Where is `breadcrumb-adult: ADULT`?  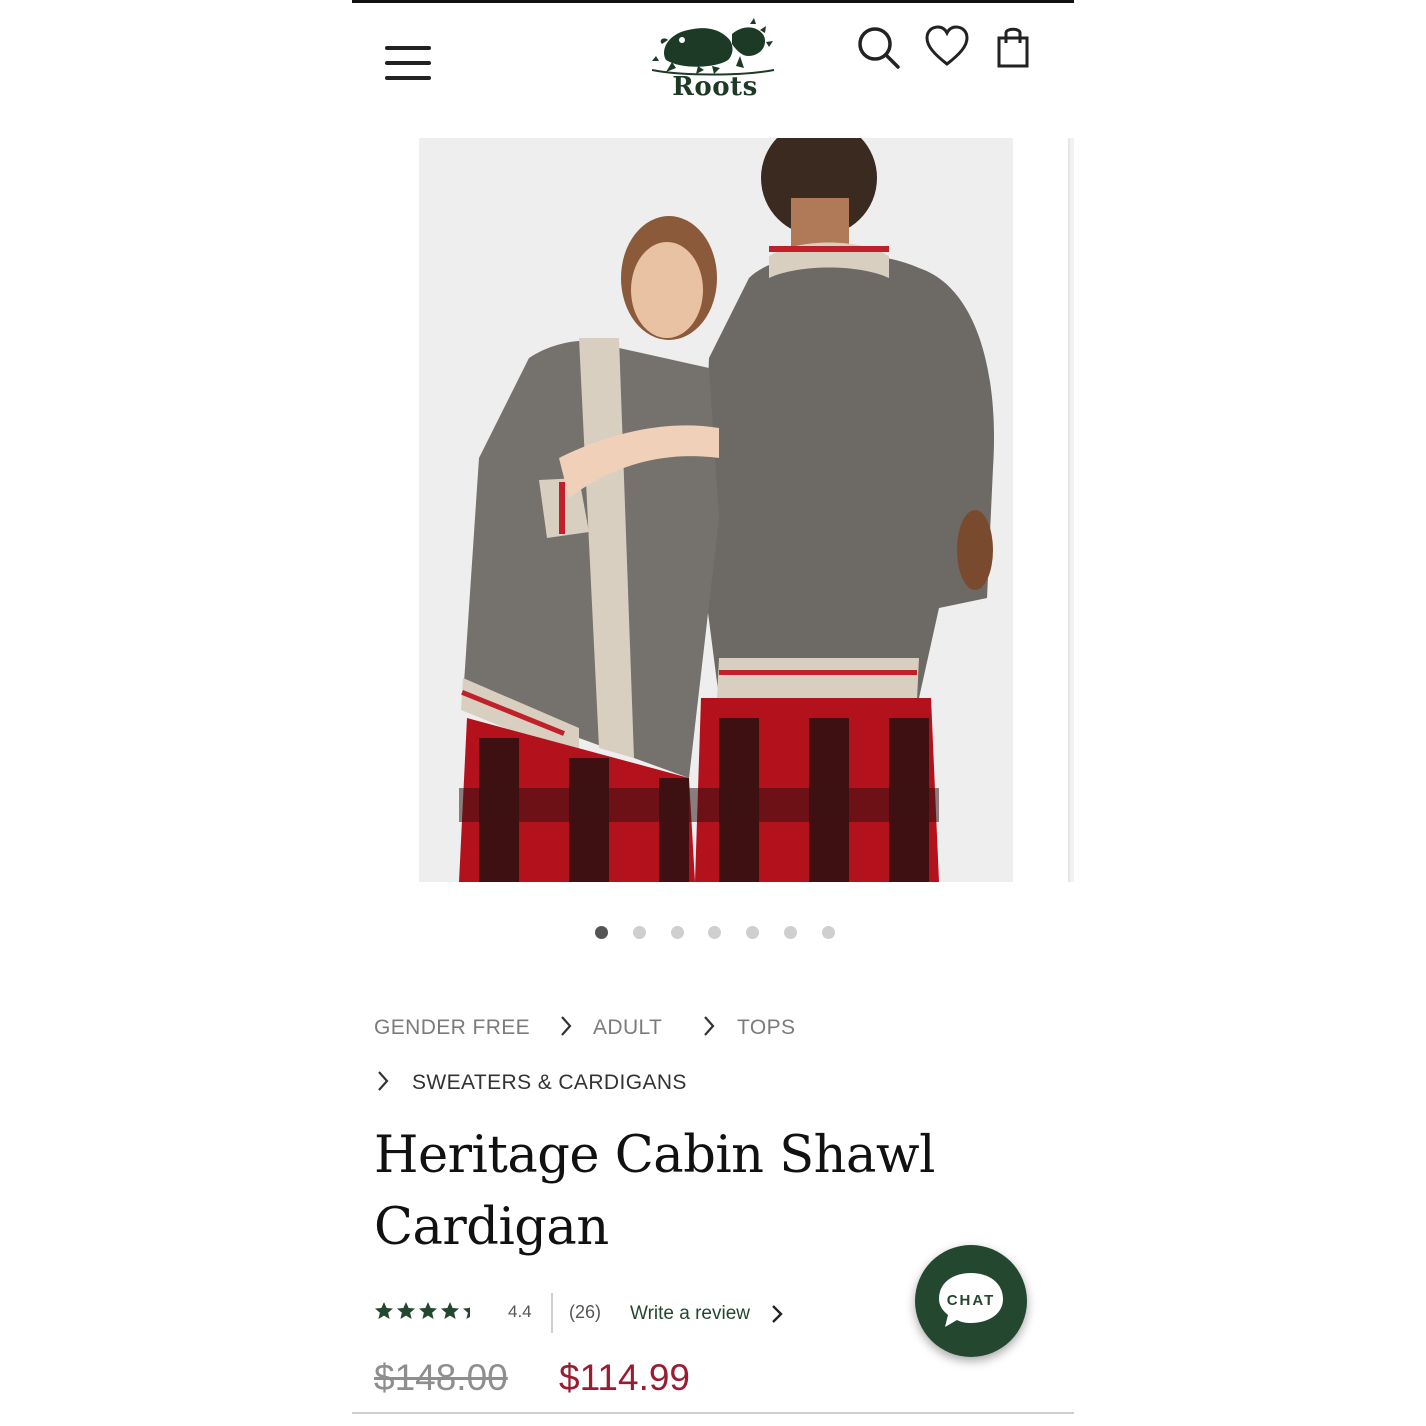
breadcrumb-adult: ADULT is located at coordinates (627, 1028).